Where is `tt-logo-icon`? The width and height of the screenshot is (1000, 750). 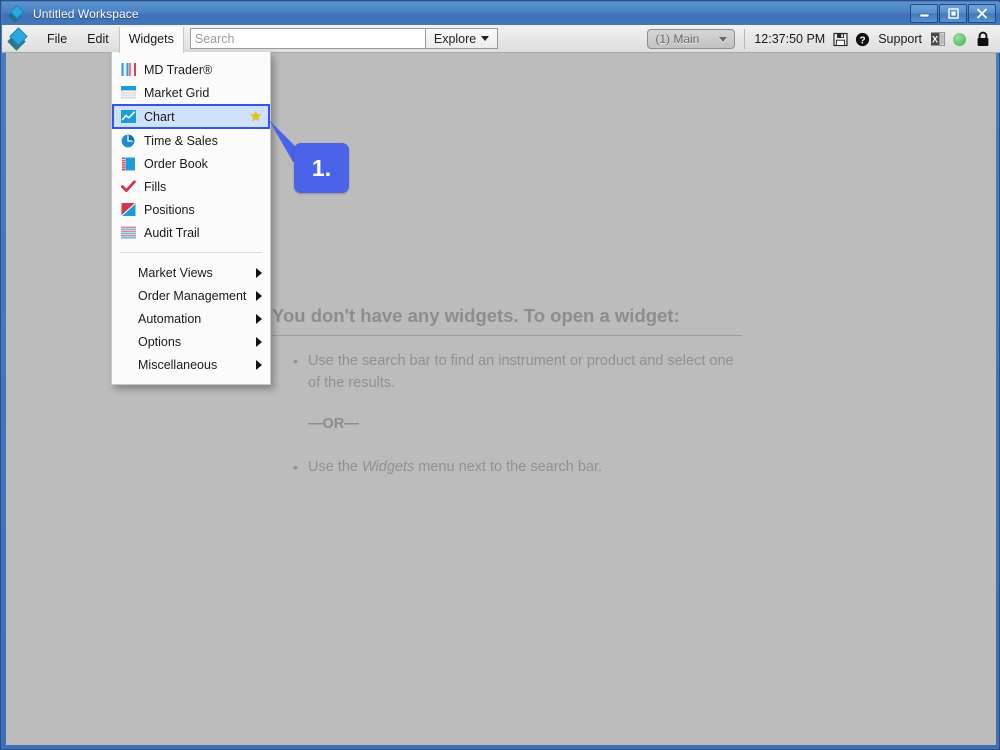 tt-logo-icon is located at coordinates (18, 38).